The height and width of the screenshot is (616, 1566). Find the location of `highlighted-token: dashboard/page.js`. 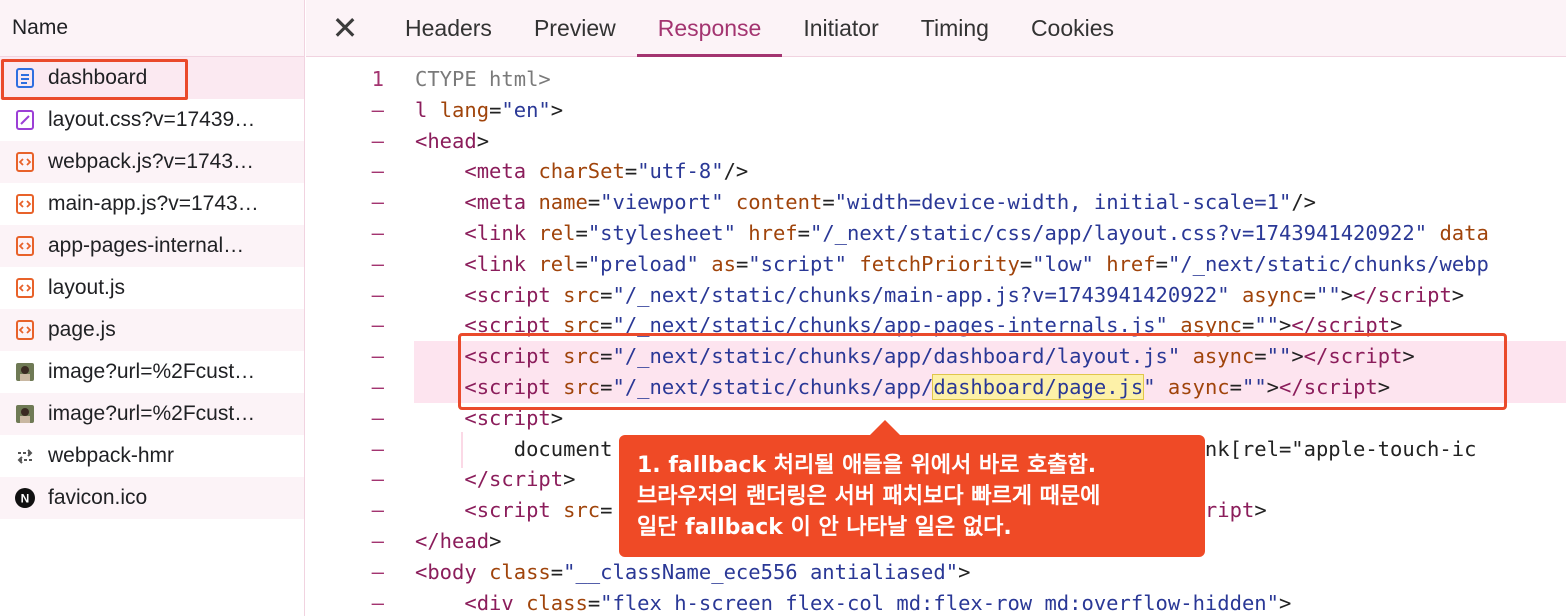

highlighted-token: dashboard/page.js is located at coordinates (1038, 386).